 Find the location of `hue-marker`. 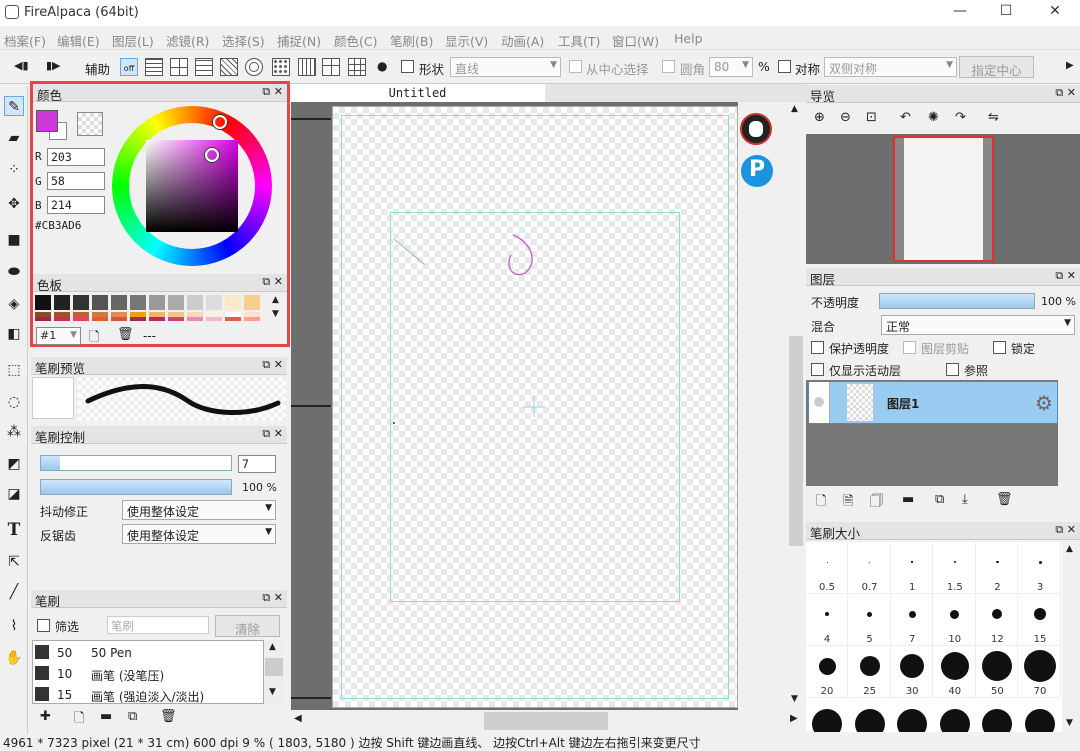

hue-marker is located at coordinates (220, 122).